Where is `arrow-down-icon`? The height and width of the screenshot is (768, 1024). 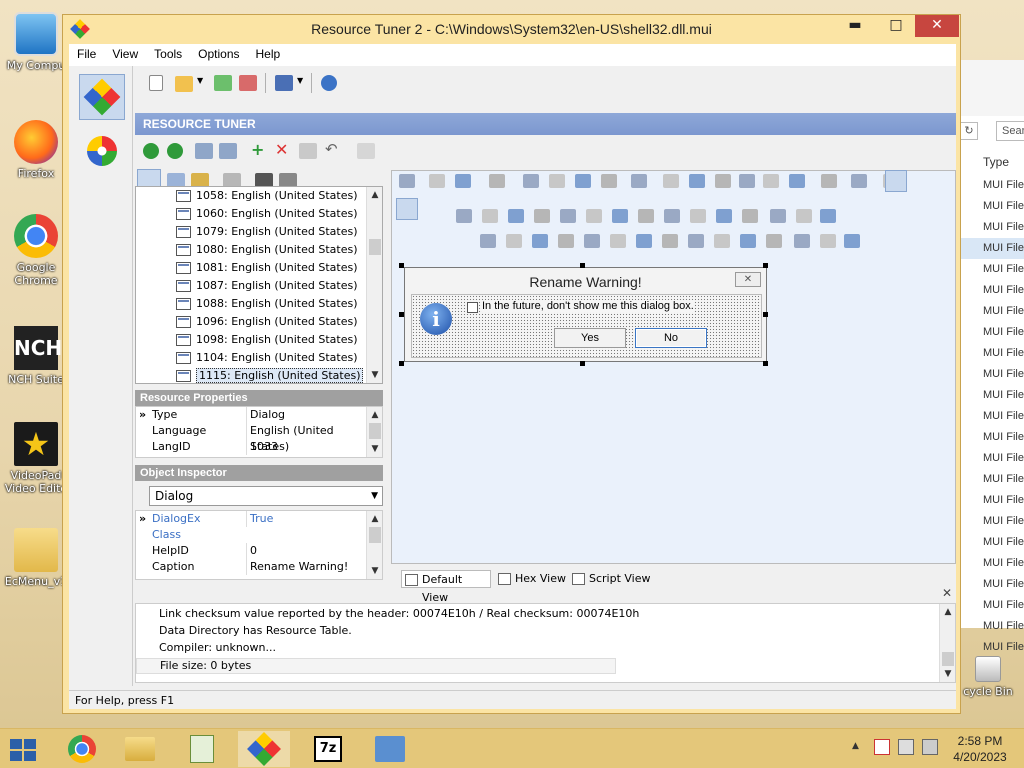 arrow-down-icon is located at coordinates (151, 151).